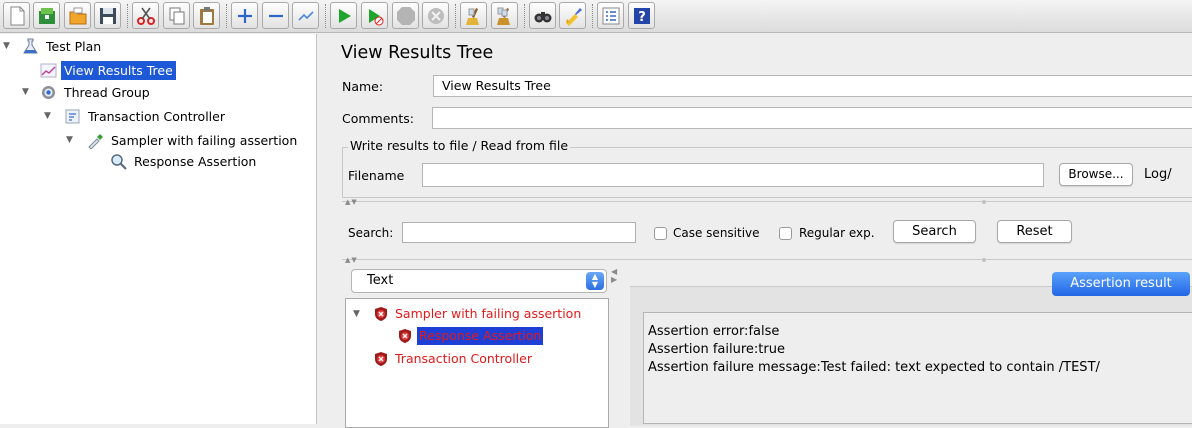  I want to click on result-node-label: Transaction Controller, so click(463, 358).